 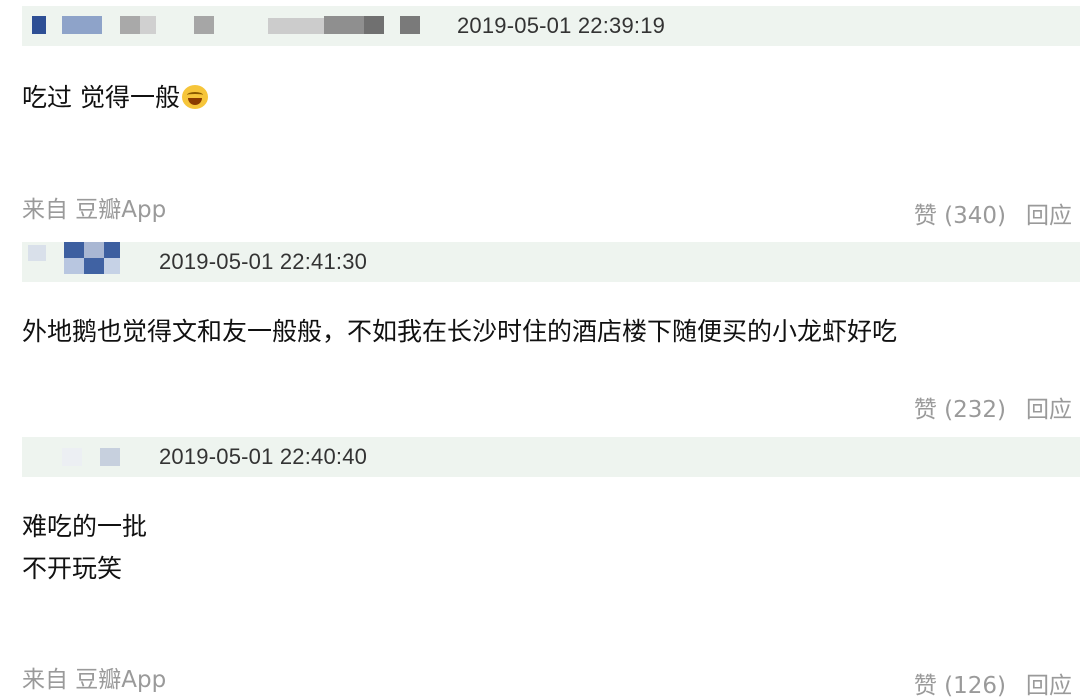 I want to click on comment-actions: 赞 (340) 回应, so click(x=993, y=213).